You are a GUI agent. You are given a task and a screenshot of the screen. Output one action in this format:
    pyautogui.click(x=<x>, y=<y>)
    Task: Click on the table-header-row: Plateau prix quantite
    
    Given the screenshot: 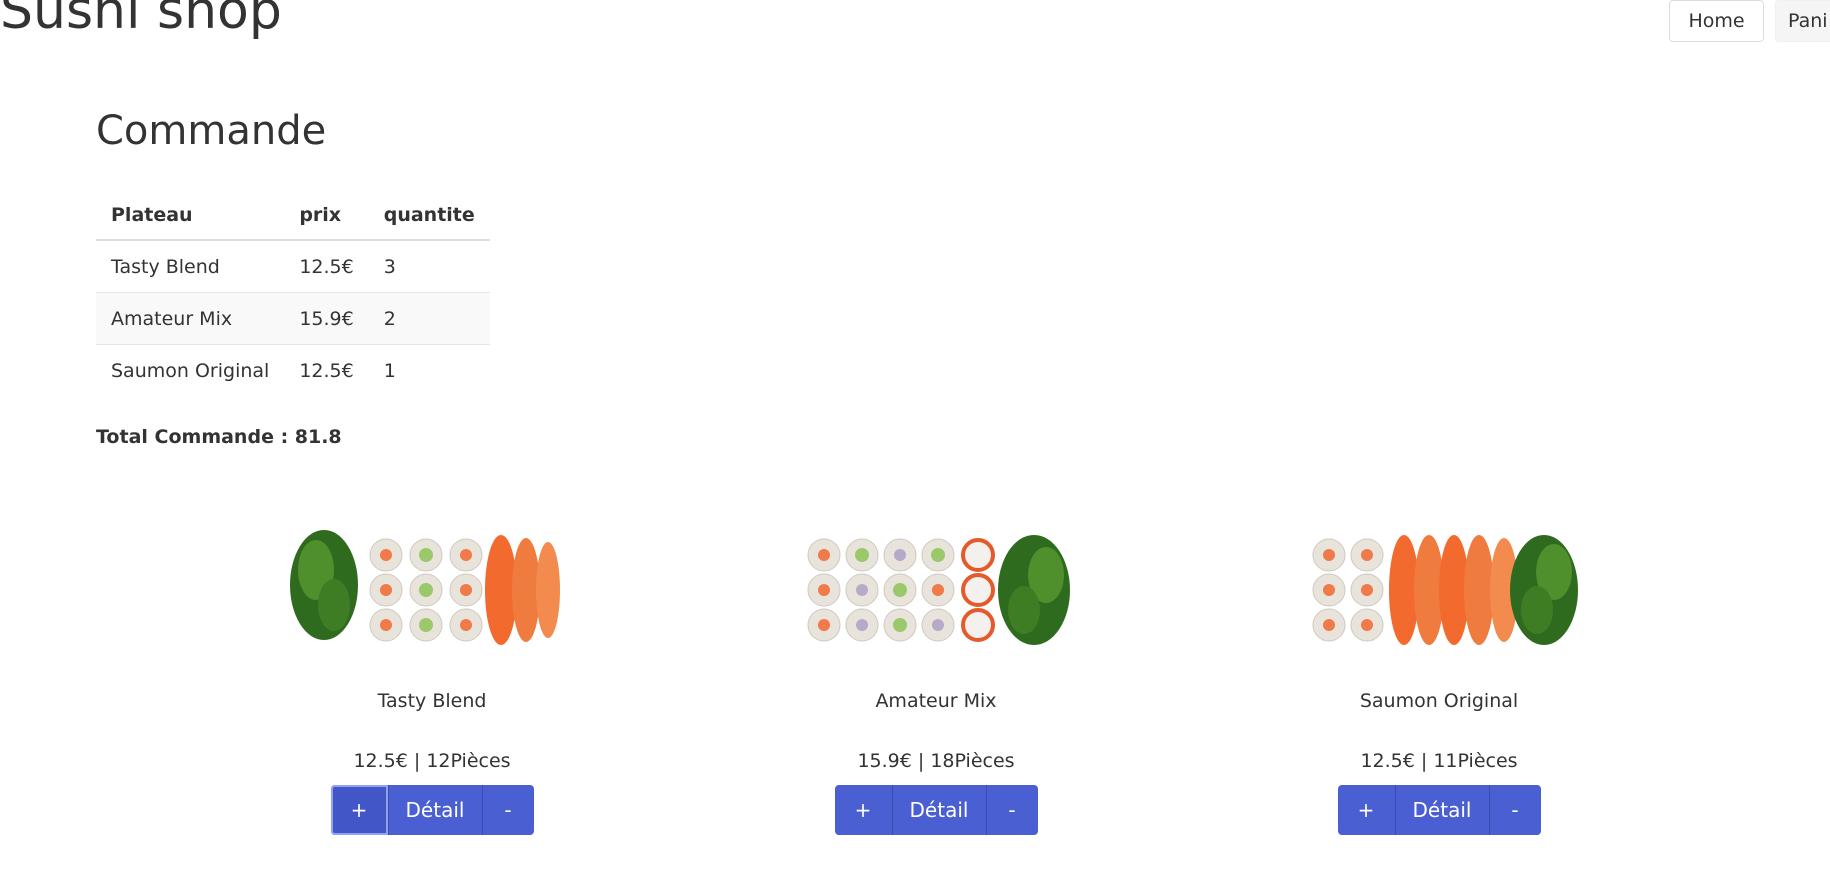 What is the action you would take?
    pyautogui.click(x=293, y=215)
    